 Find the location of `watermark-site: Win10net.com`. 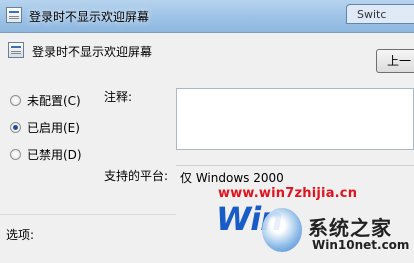

watermark-site: Win10net.com is located at coordinates (361, 245).